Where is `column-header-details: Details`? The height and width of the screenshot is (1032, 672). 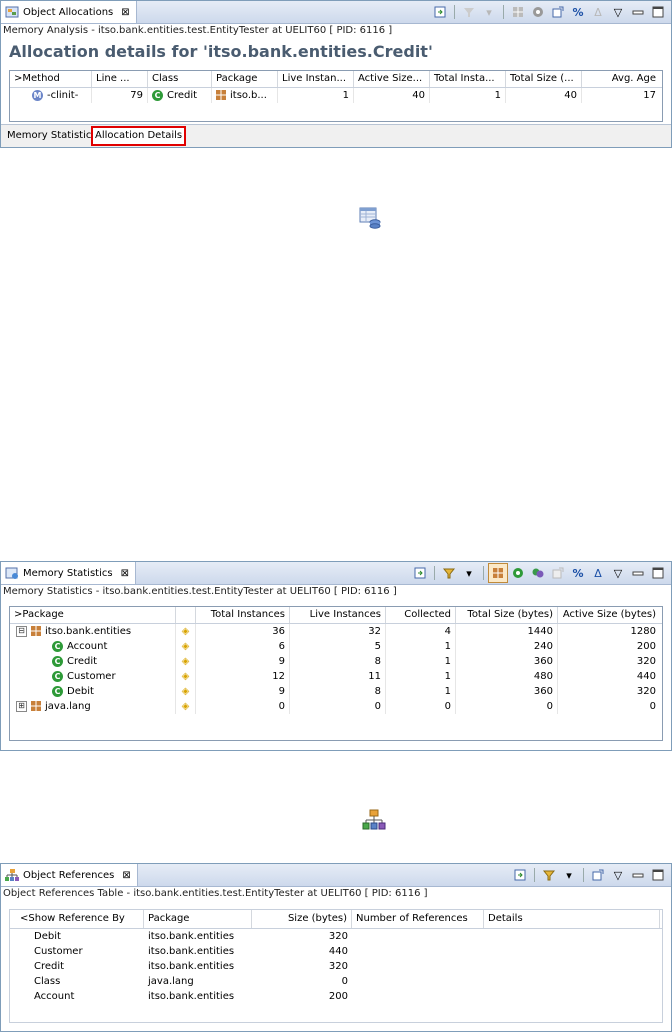
column-header-details: Details is located at coordinates (572, 919).